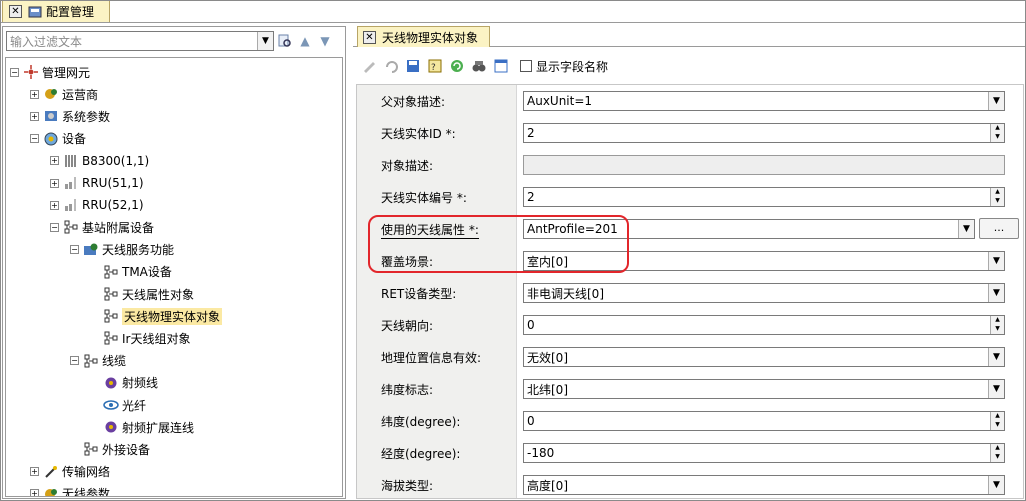 This screenshot has height=501, width=1026. Describe the element at coordinates (501, 66) in the screenshot. I see `window-icon` at that location.